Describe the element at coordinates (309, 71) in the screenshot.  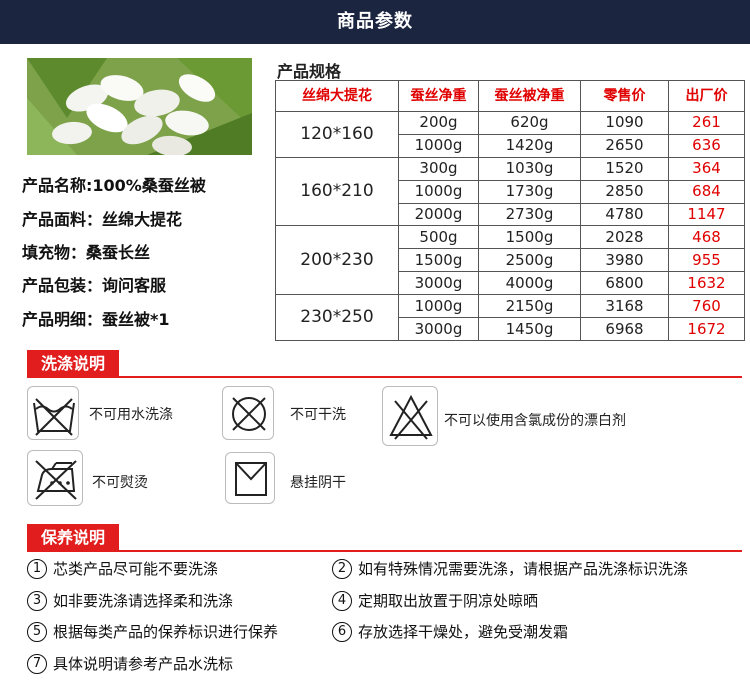
I see `spec-title: 产品规格` at that location.